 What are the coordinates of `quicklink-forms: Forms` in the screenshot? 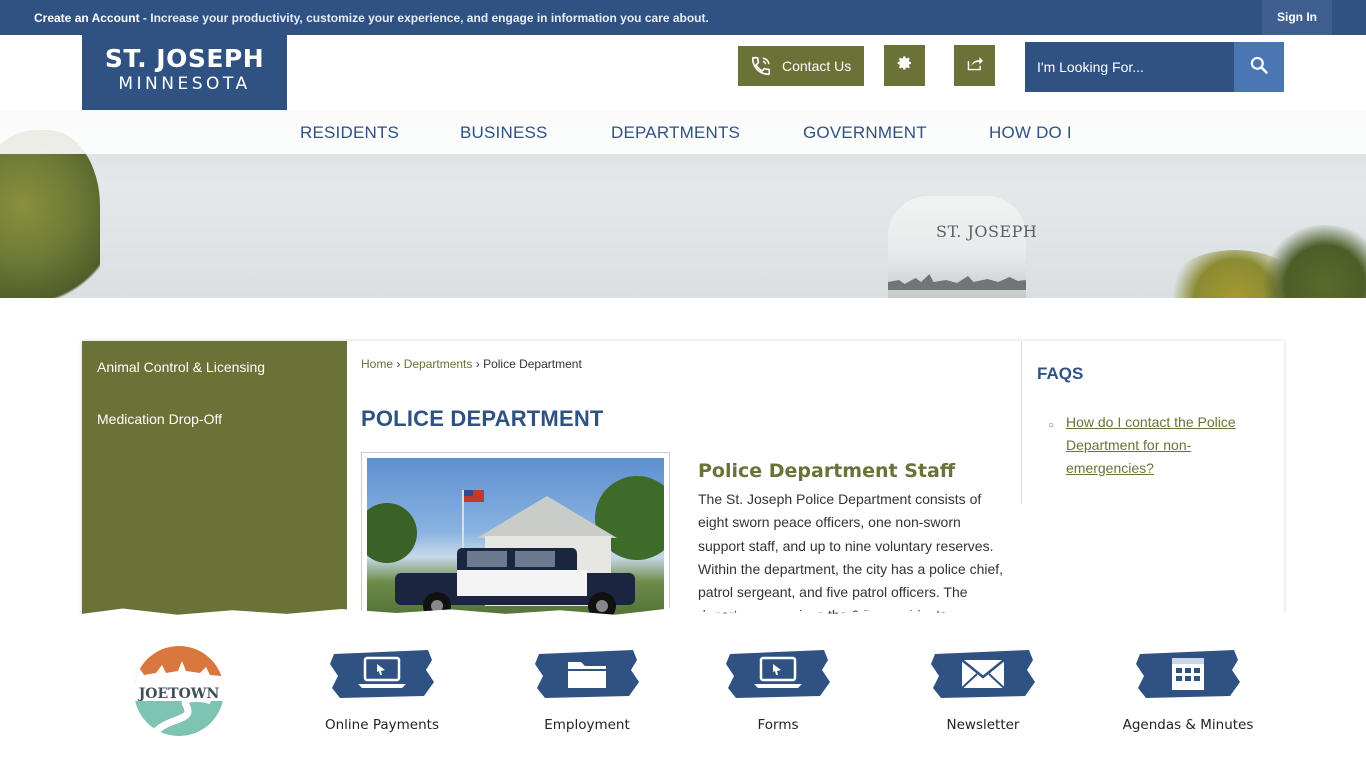 It's located at (778, 690).